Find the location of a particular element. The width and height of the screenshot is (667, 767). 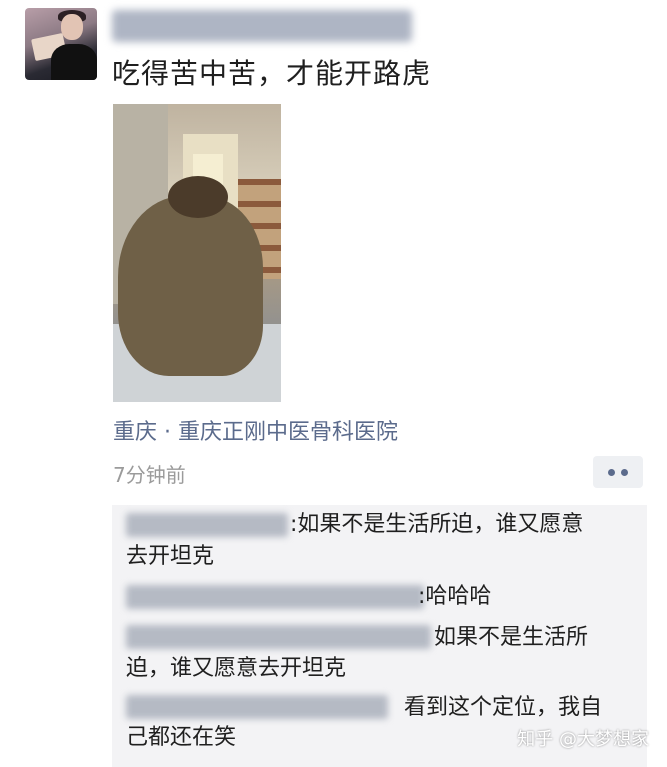

timestamp: 7分钟前 is located at coordinates (149, 475).